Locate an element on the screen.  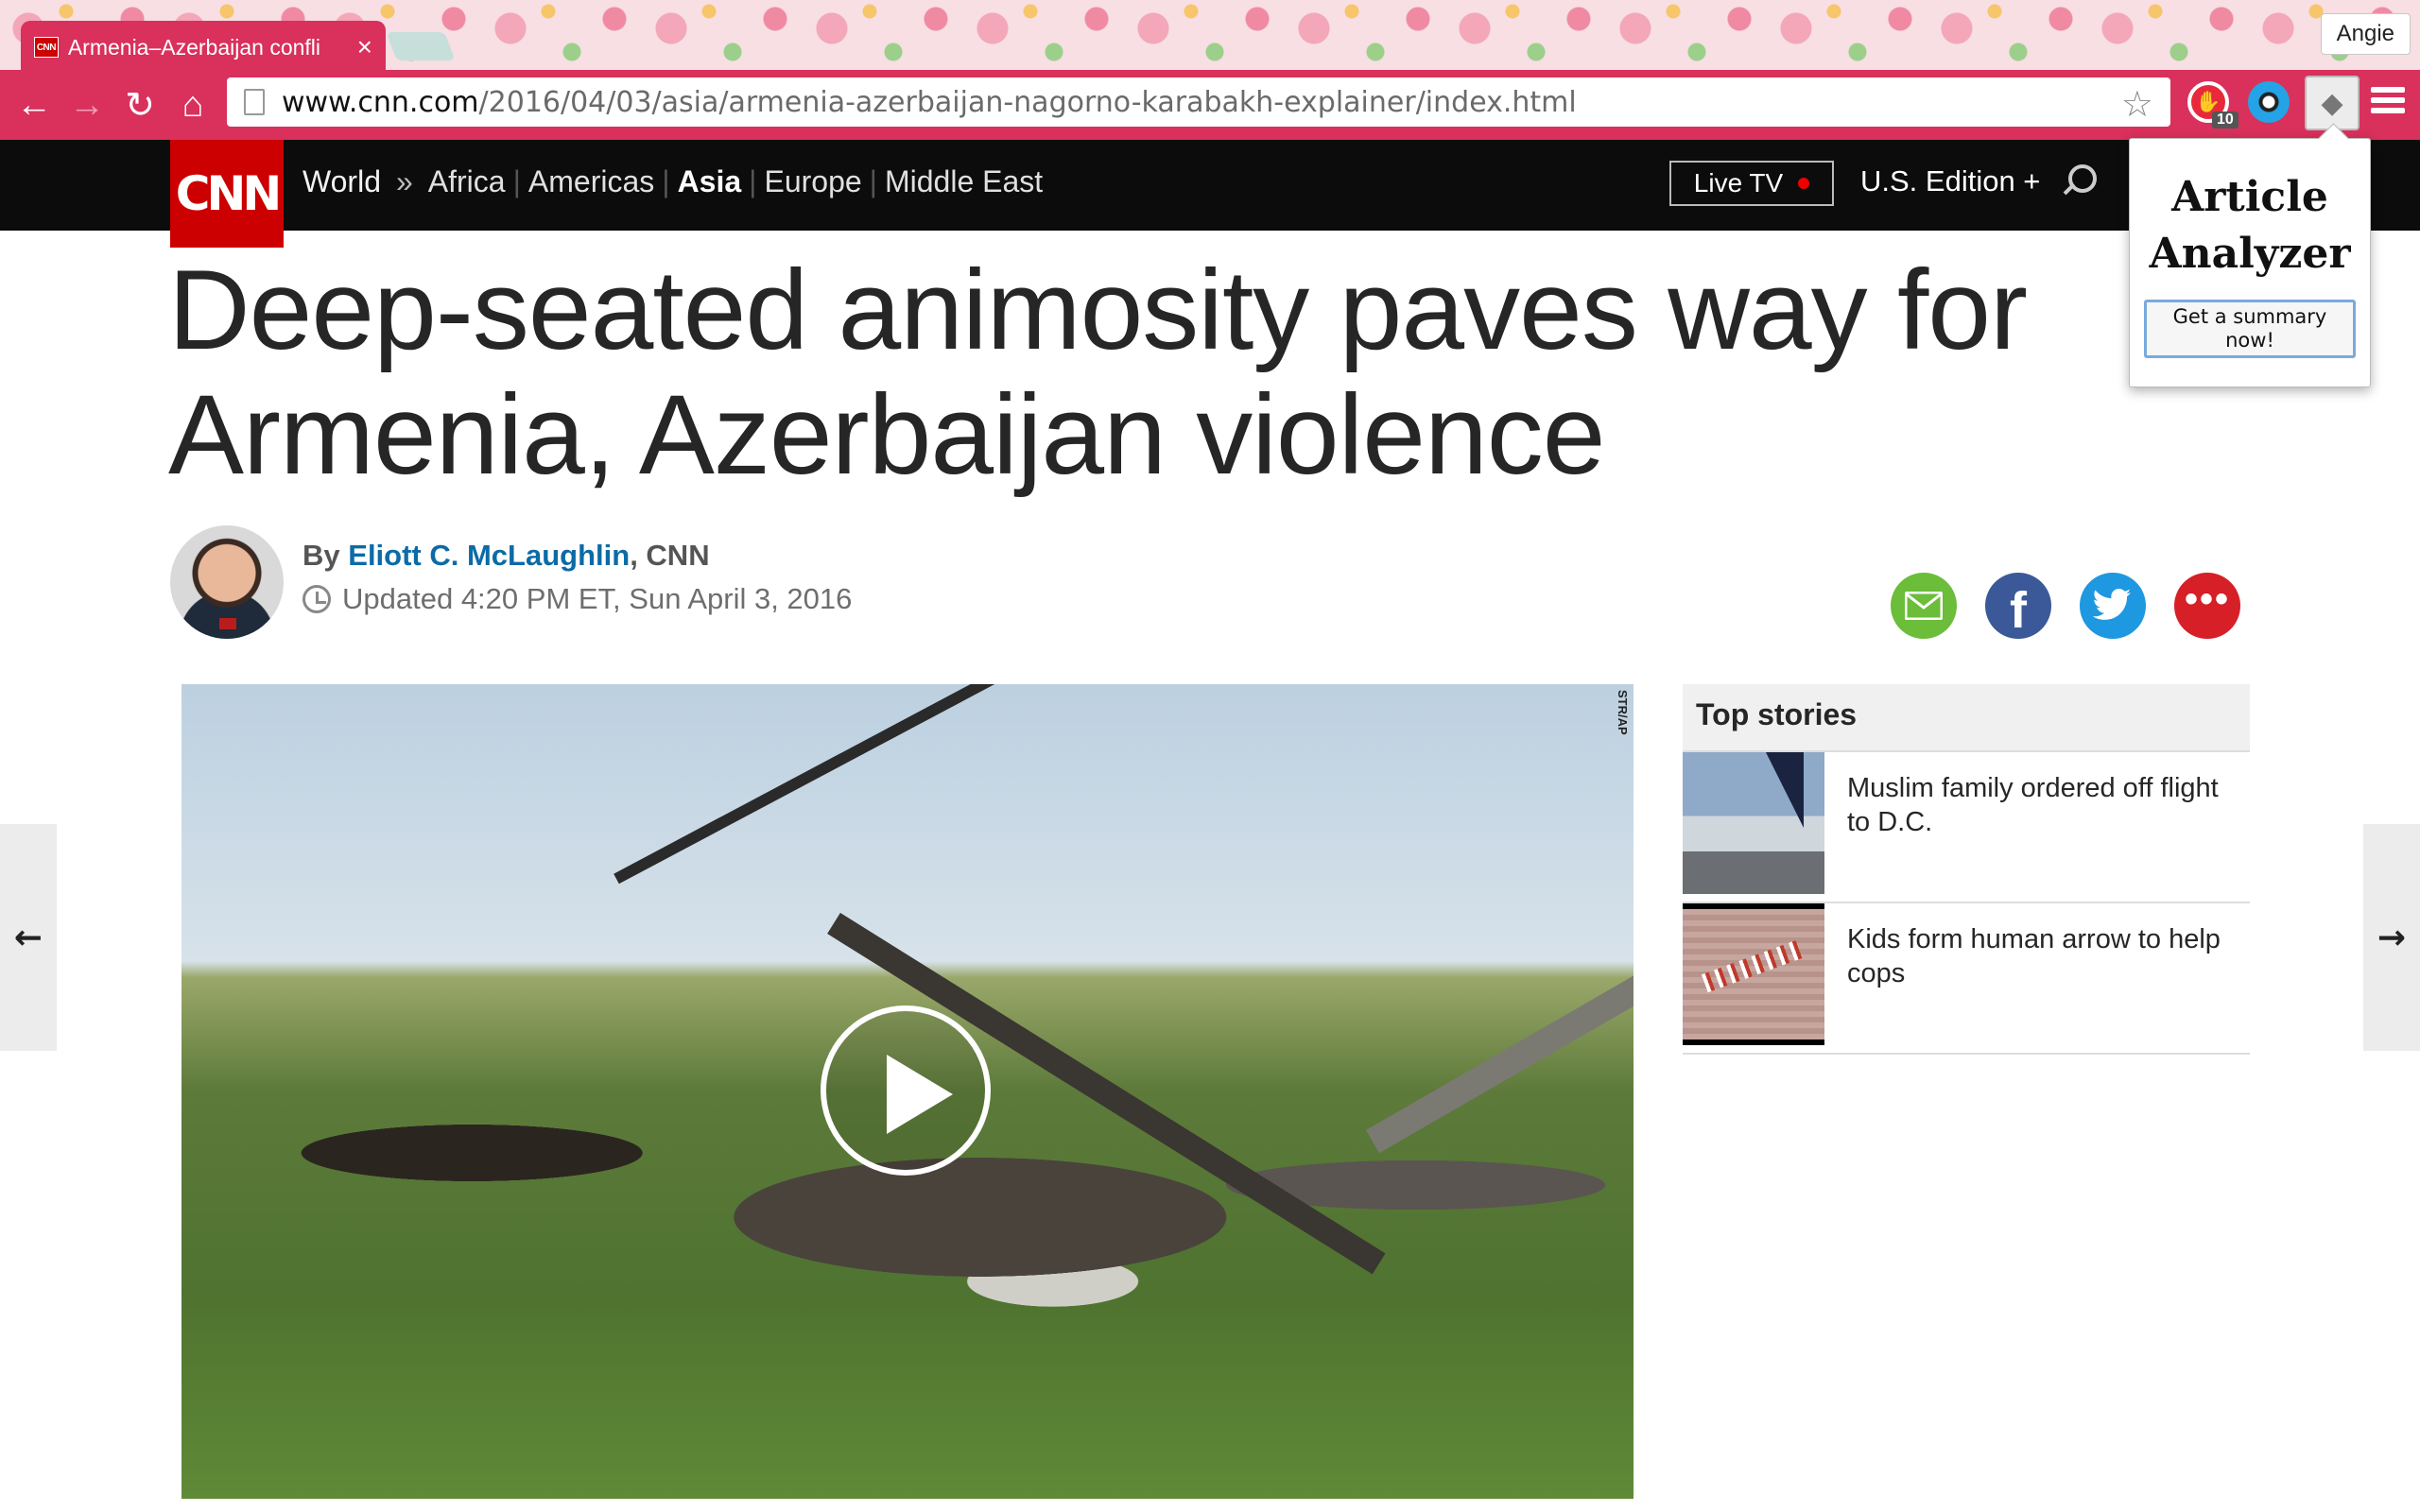
share-twitter-icon is located at coordinates (2113, 606).